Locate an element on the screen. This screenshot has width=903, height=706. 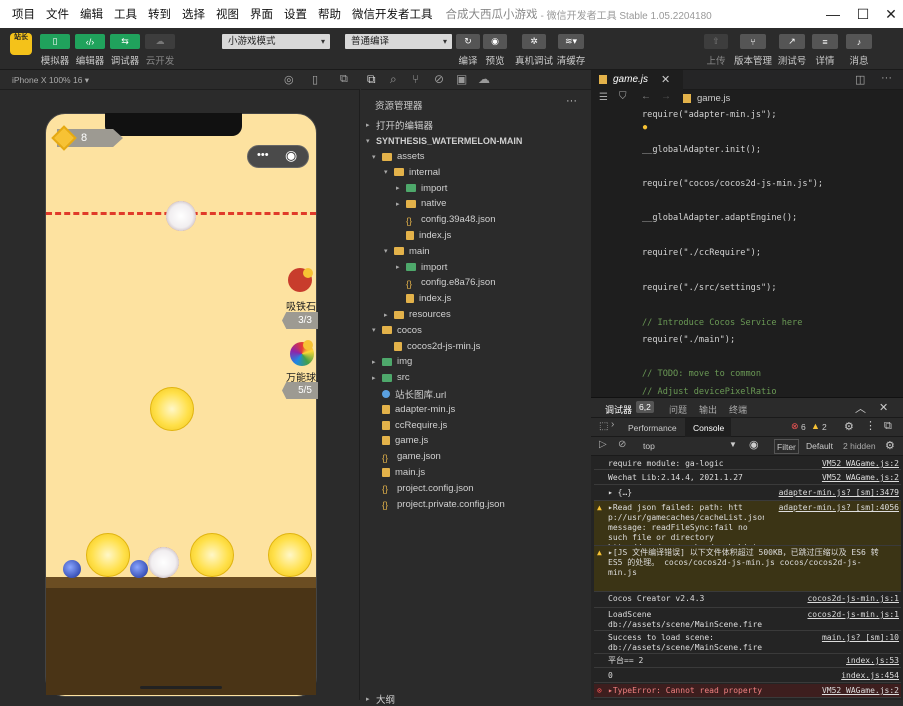
close-panel-icon: ✕ is located at coordinates (883, 407).